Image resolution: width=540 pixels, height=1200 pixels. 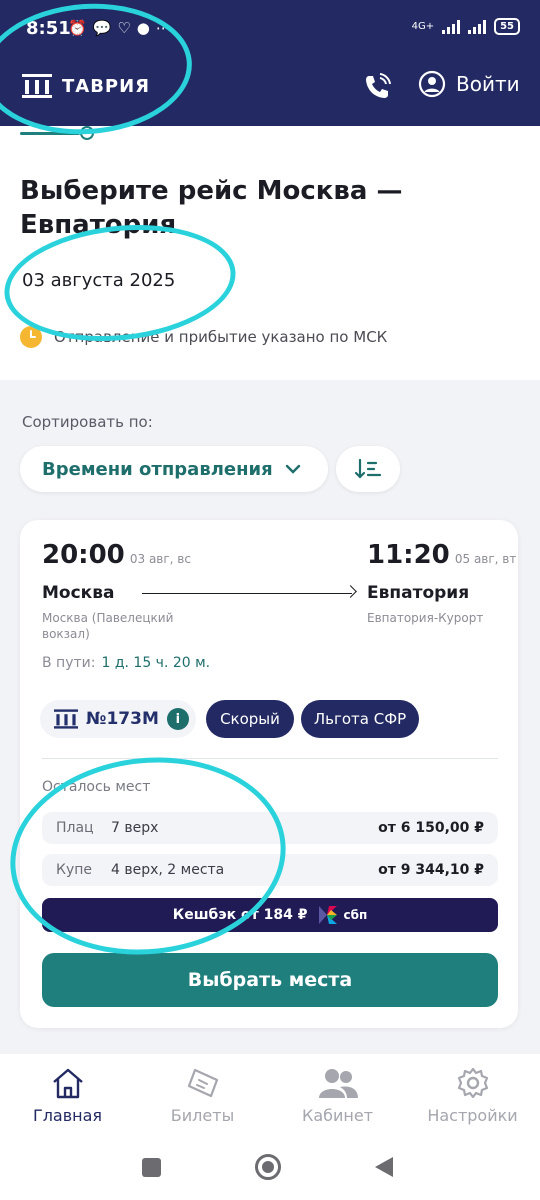 I want to click on phone-icon, so click(x=378, y=85).